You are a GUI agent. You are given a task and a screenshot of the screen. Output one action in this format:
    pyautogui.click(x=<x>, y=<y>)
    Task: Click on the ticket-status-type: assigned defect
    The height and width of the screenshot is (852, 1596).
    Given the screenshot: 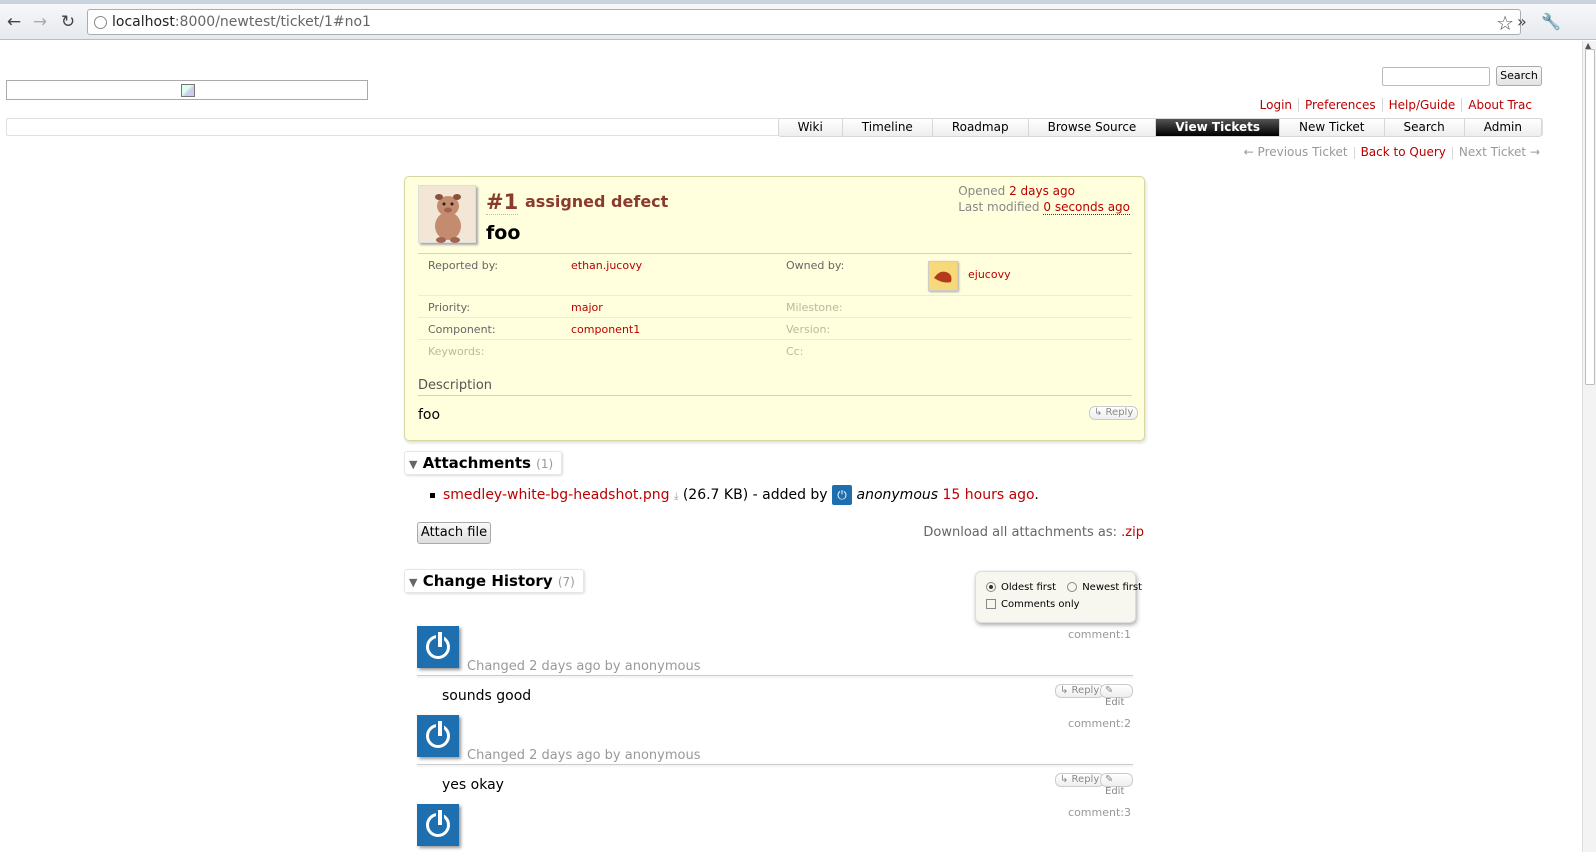 What is the action you would take?
    pyautogui.click(x=597, y=201)
    